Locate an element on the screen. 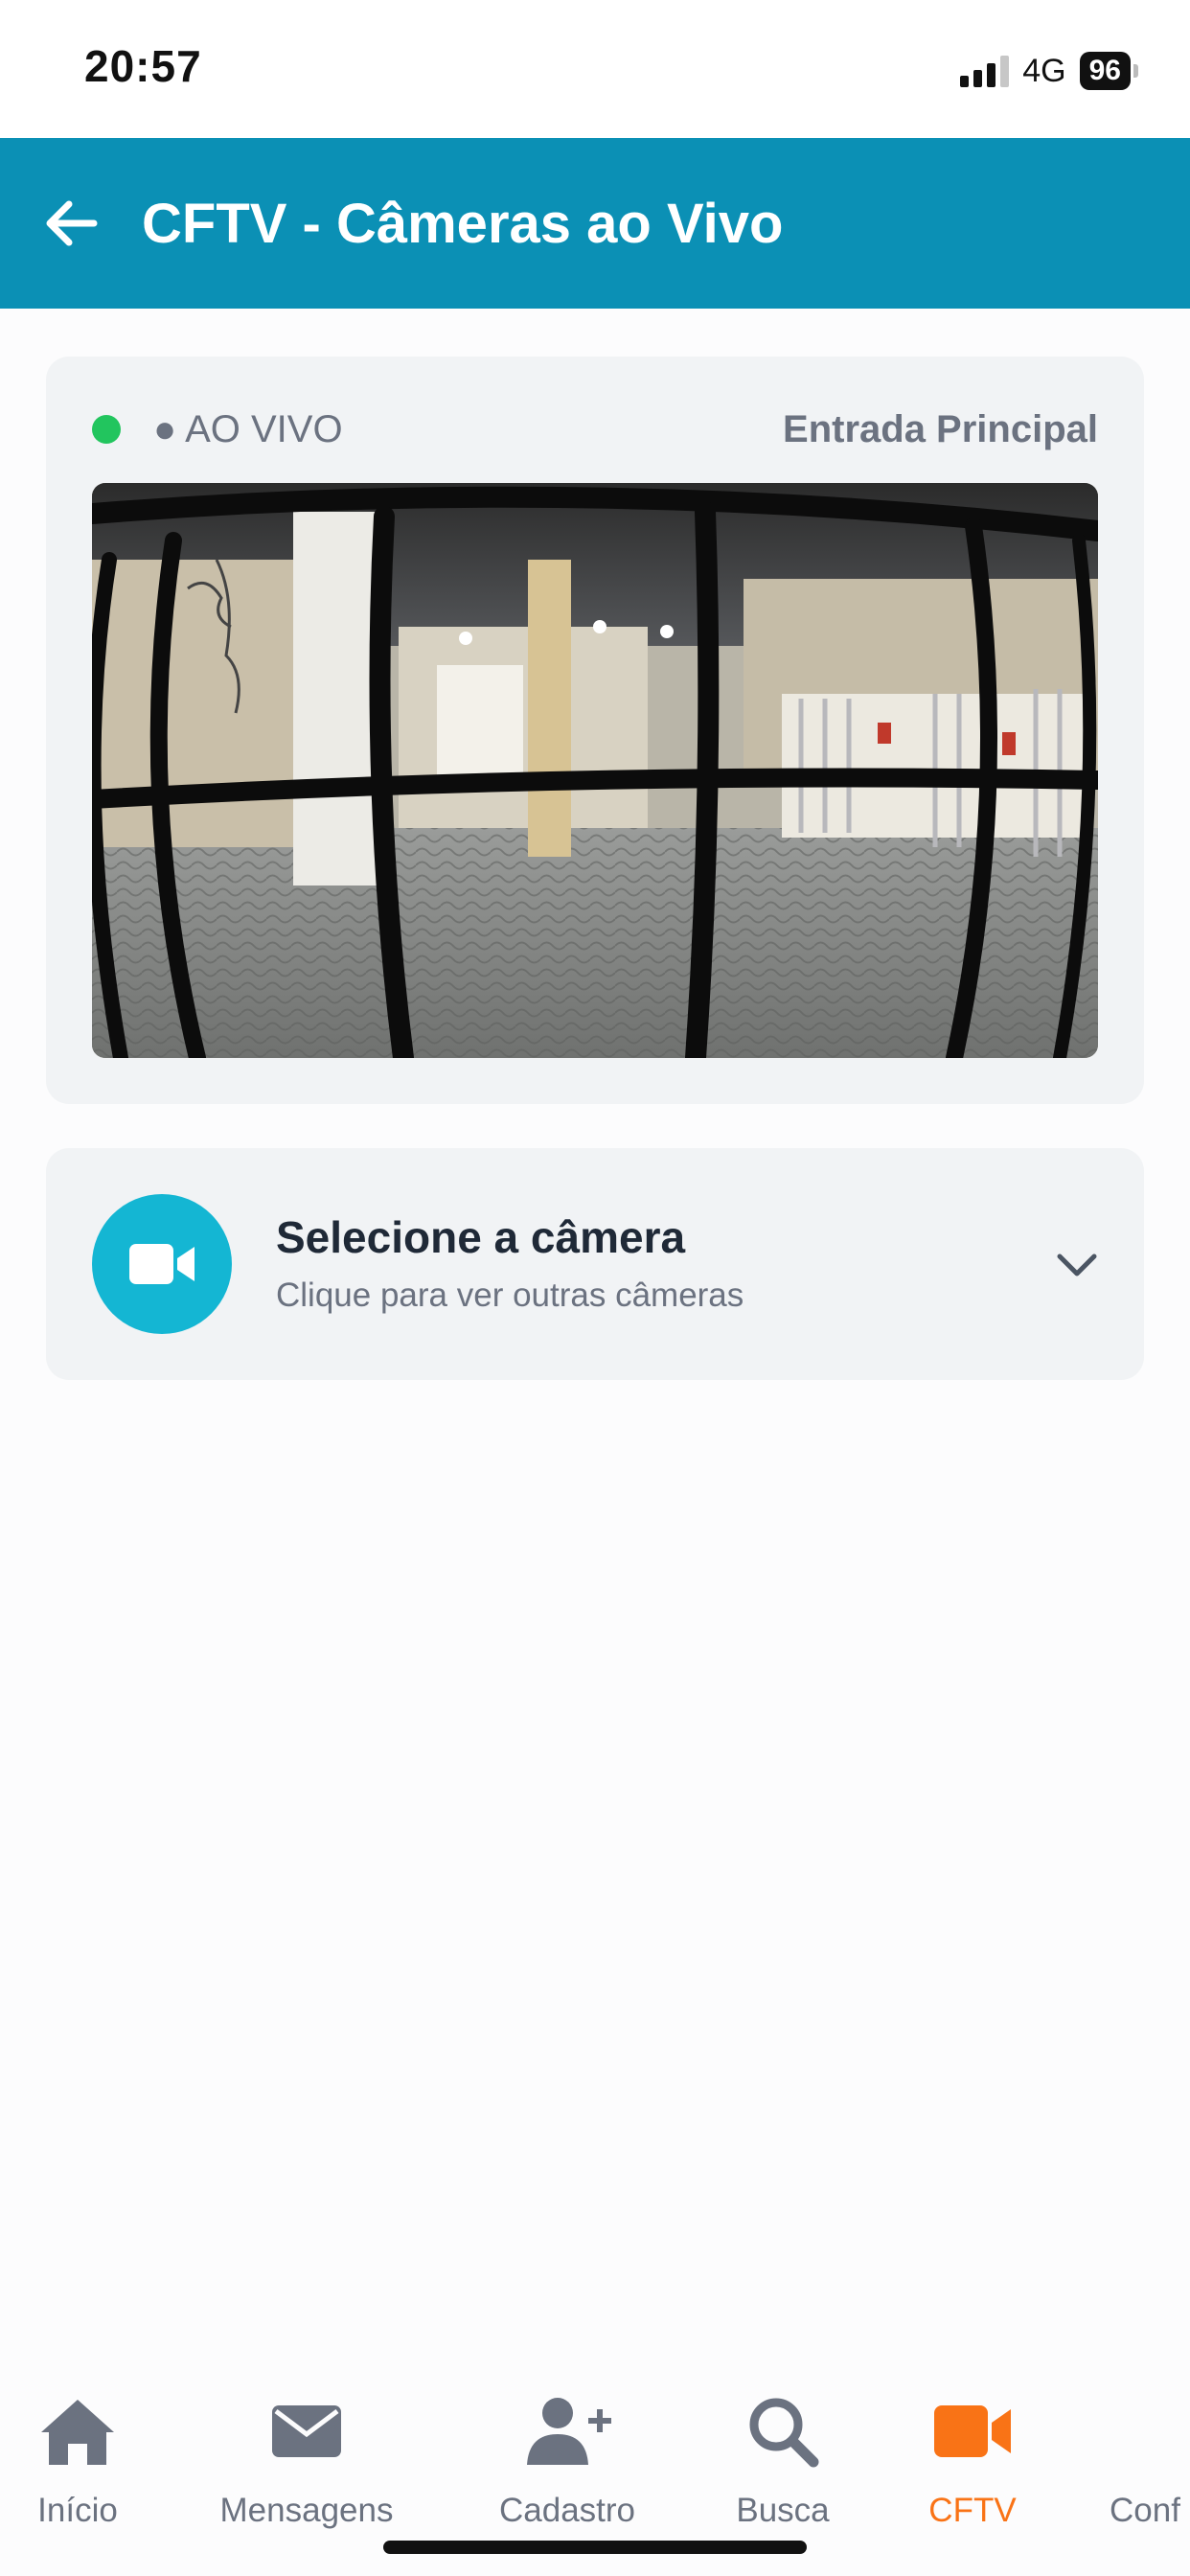 This screenshot has height=2576, width=1190. nav-item-mensagens: Mensagens is located at coordinates (307, 2461).